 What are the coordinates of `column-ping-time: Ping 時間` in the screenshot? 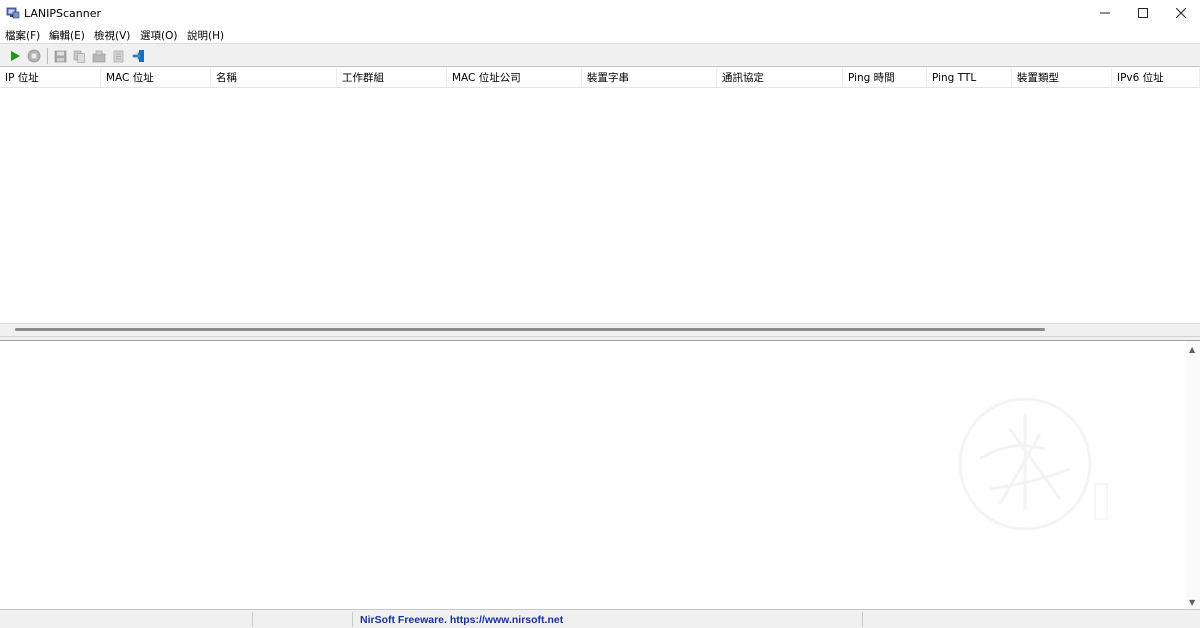 It's located at (885, 78).